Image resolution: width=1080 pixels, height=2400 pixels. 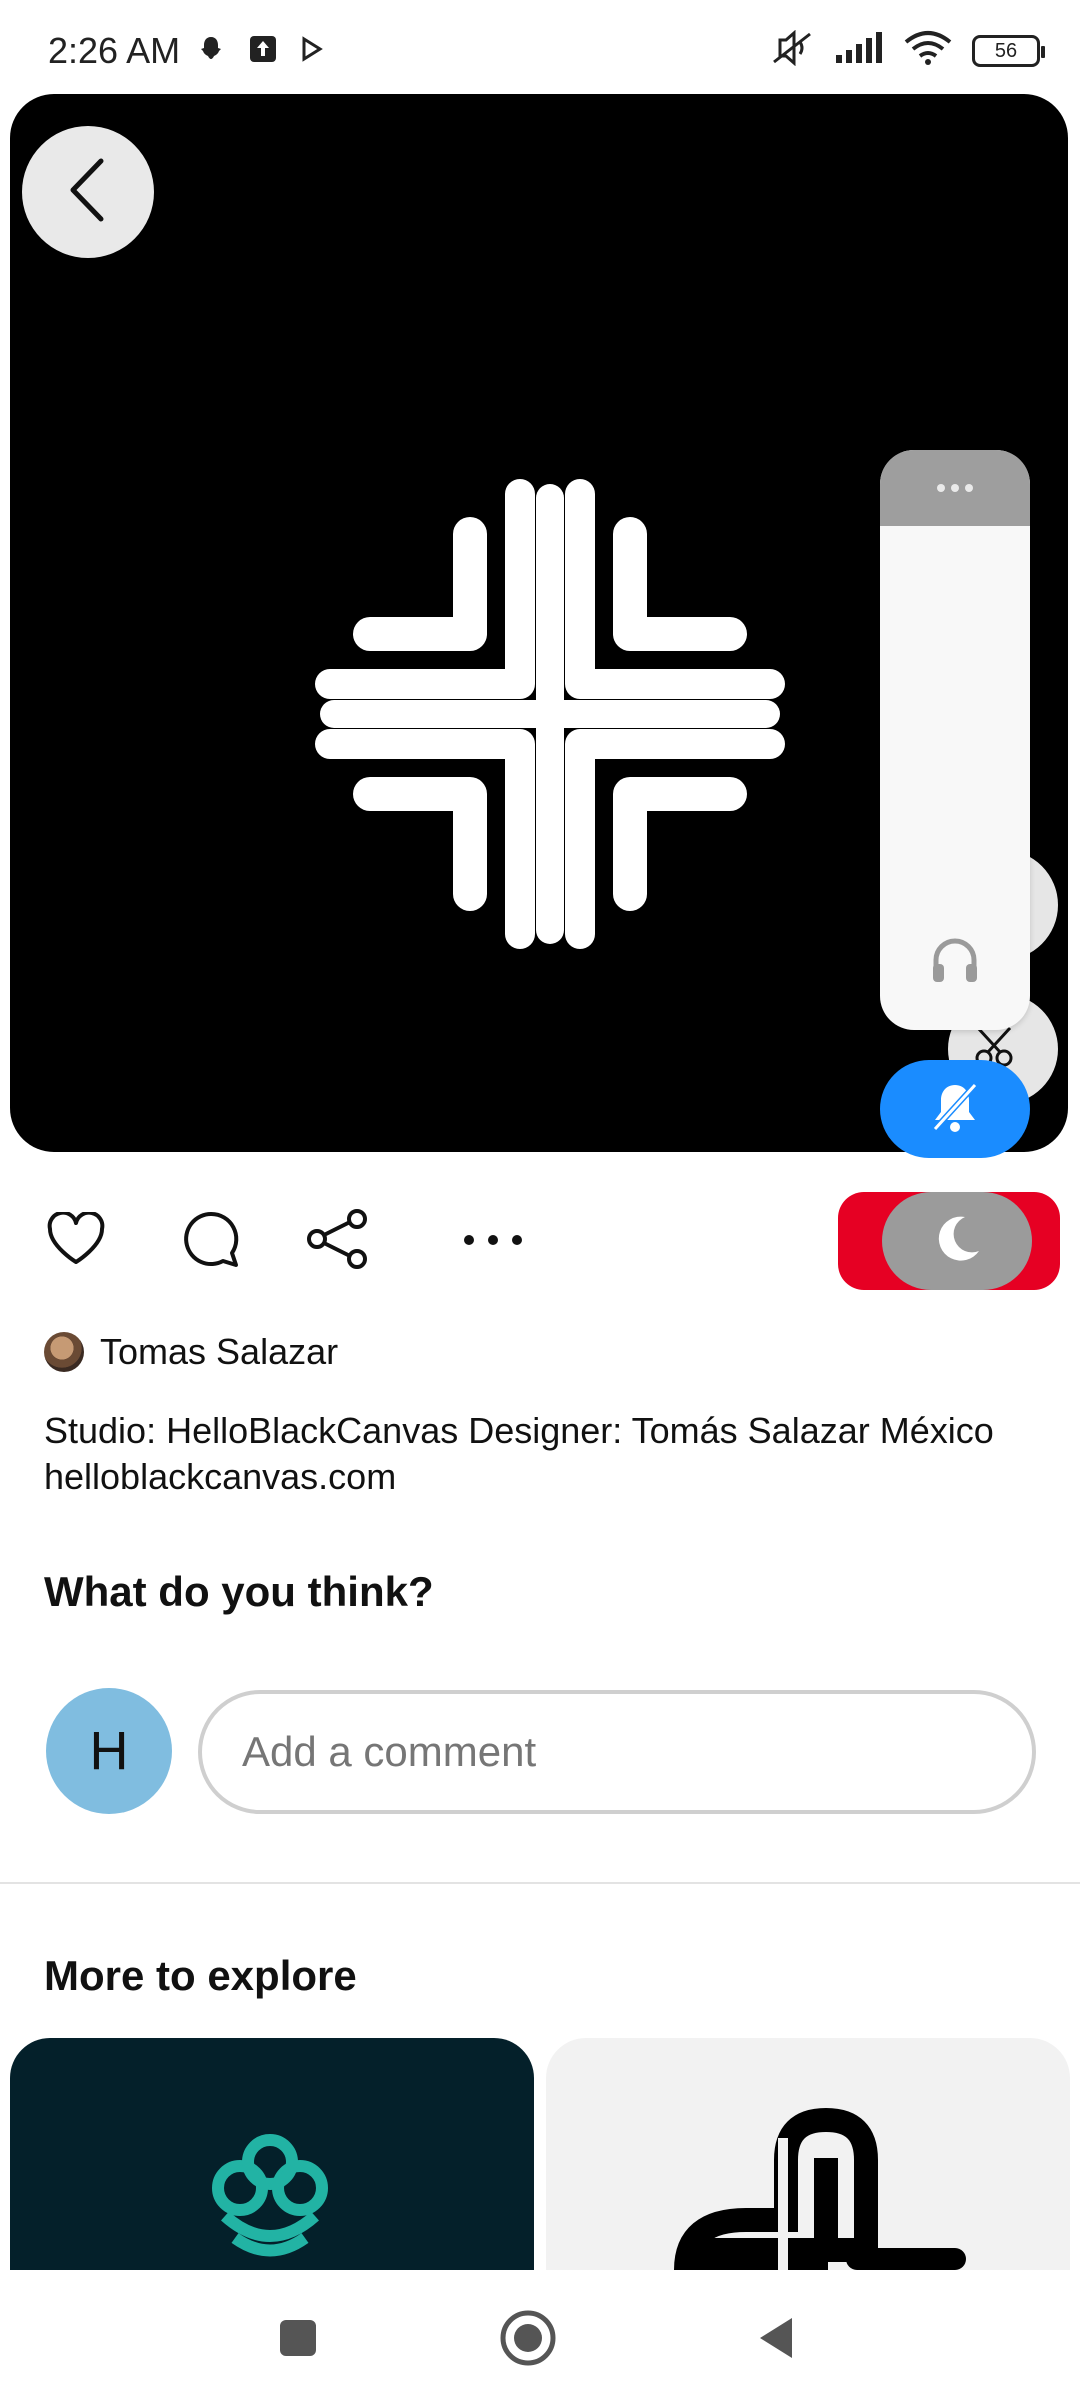 I want to click on dark-mode-toggle, so click(x=949, y=1241).